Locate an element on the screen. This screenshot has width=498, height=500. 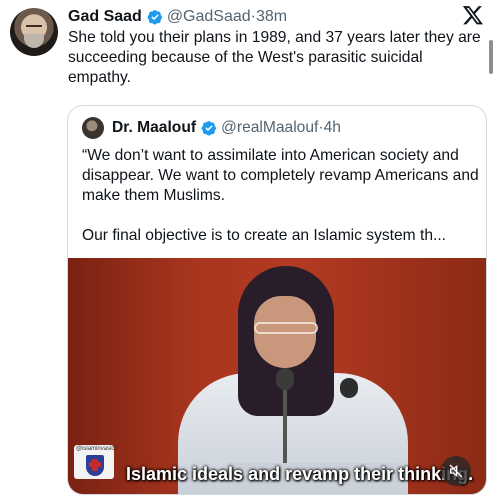
author-avatar is located at coordinates (34, 32).